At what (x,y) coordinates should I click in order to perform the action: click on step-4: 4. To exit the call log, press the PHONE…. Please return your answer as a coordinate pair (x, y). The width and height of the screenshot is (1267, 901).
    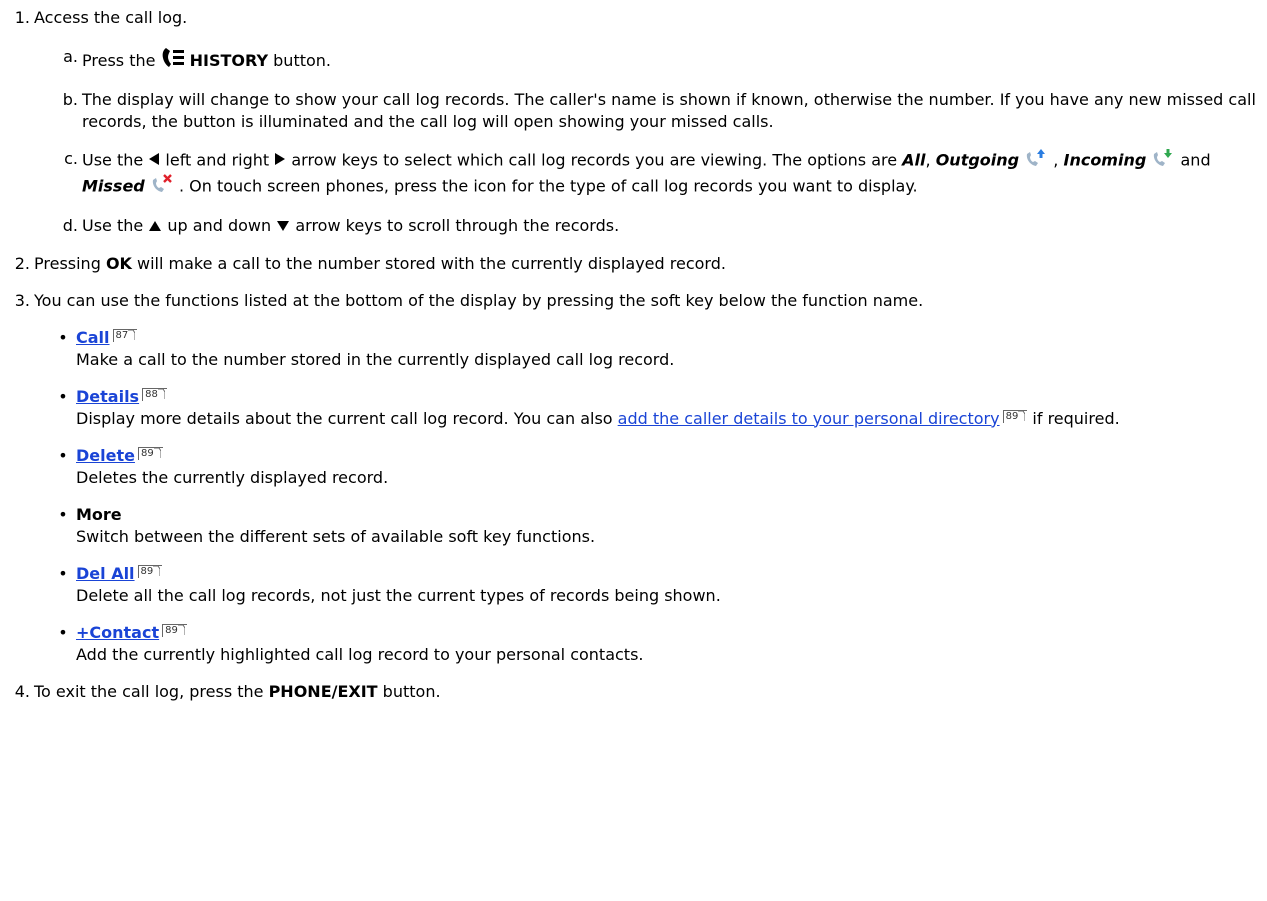
    Looking at the image, I should click on (633, 692).